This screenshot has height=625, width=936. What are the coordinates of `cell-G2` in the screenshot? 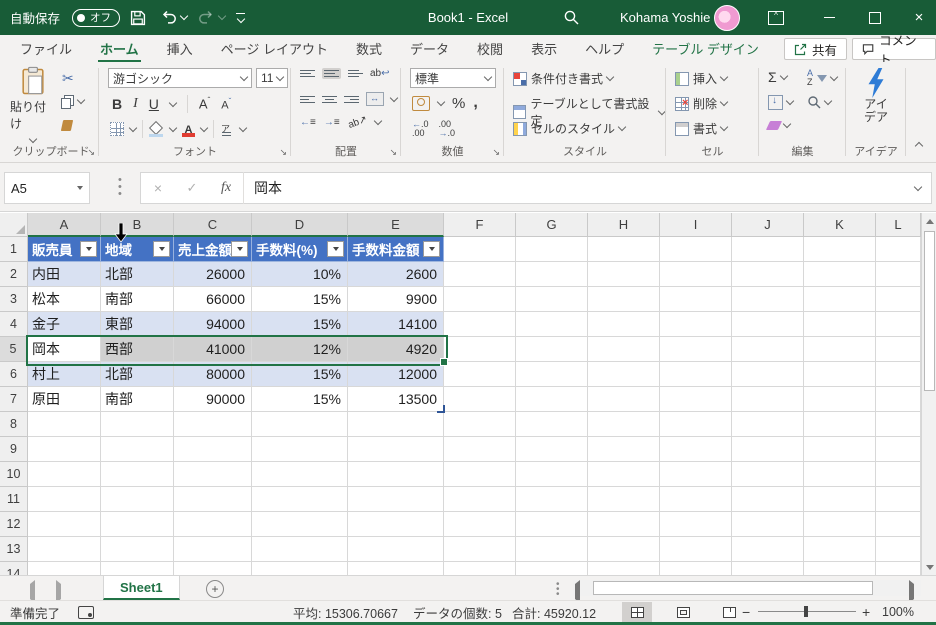 It's located at (552, 274).